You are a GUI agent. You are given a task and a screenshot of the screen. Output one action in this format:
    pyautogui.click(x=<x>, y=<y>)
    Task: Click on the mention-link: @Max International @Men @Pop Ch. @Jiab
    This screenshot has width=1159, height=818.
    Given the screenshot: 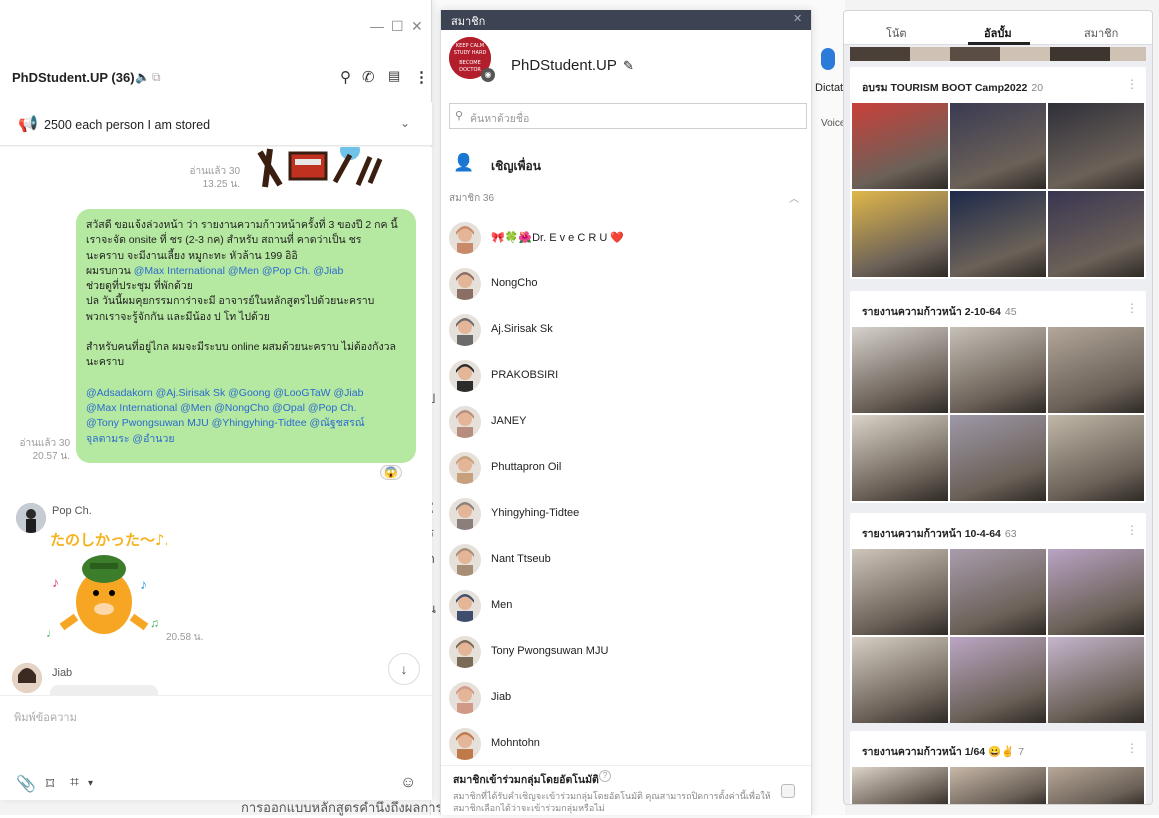 What is the action you would take?
    pyautogui.click(x=239, y=271)
    